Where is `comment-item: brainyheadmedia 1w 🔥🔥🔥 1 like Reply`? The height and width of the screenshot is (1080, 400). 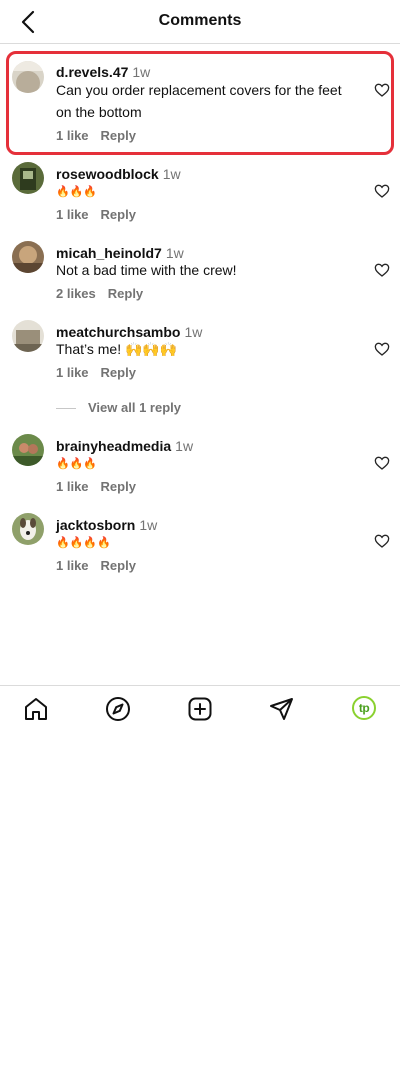
comment-item: brainyheadmedia 1w 🔥🔥🔥 1 like Reply is located at coordinates (200, 465).